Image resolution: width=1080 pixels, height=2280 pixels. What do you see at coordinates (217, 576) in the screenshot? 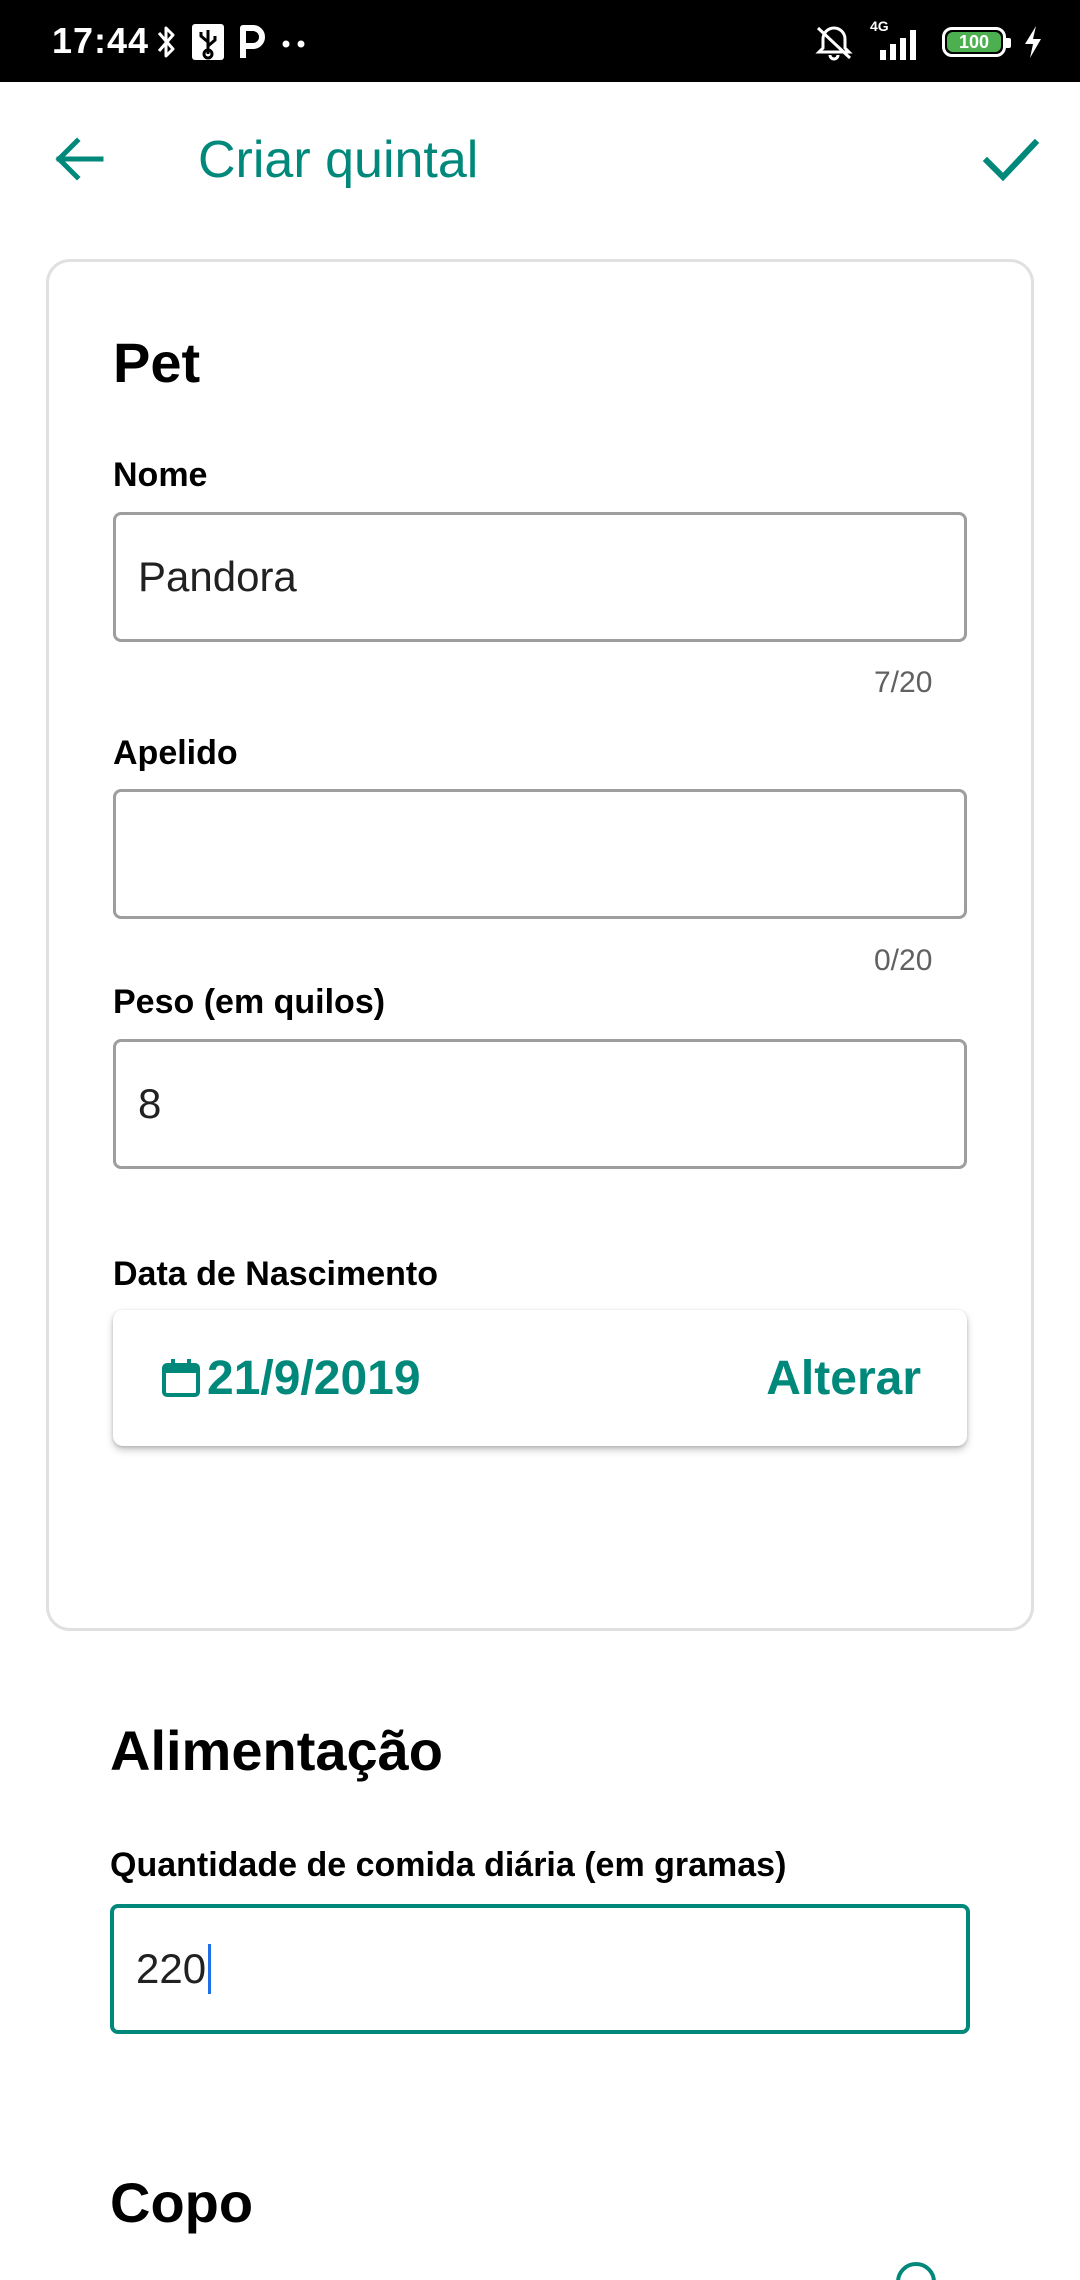
I see `name-value: Pandora` at bounding box center [217, 576].